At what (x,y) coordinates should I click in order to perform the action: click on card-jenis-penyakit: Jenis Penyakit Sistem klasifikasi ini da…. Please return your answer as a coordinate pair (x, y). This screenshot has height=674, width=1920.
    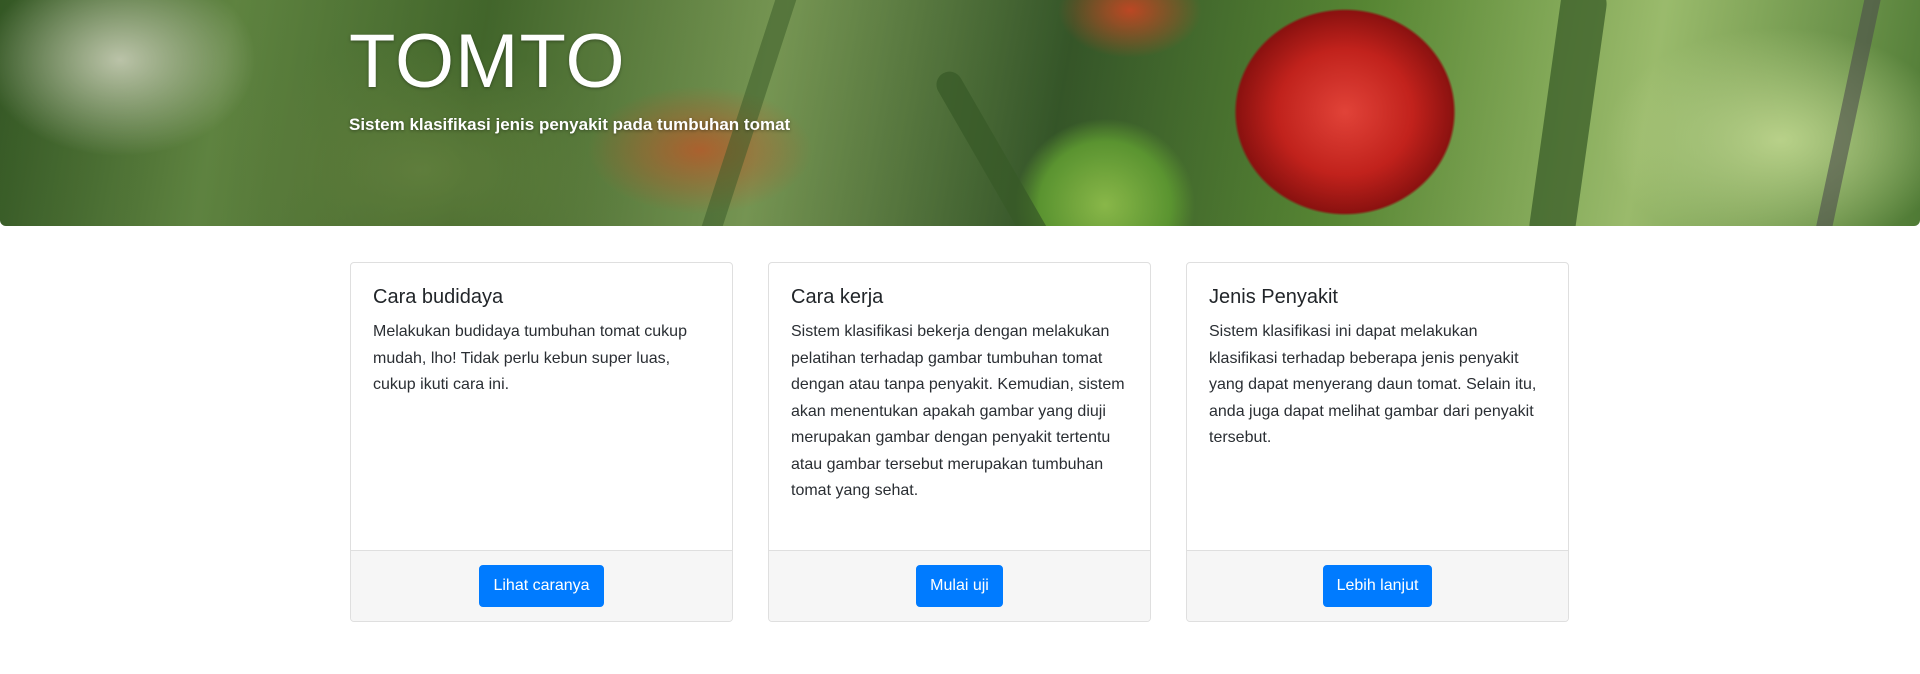
    Looking at the image, I should click on (1377, 442).